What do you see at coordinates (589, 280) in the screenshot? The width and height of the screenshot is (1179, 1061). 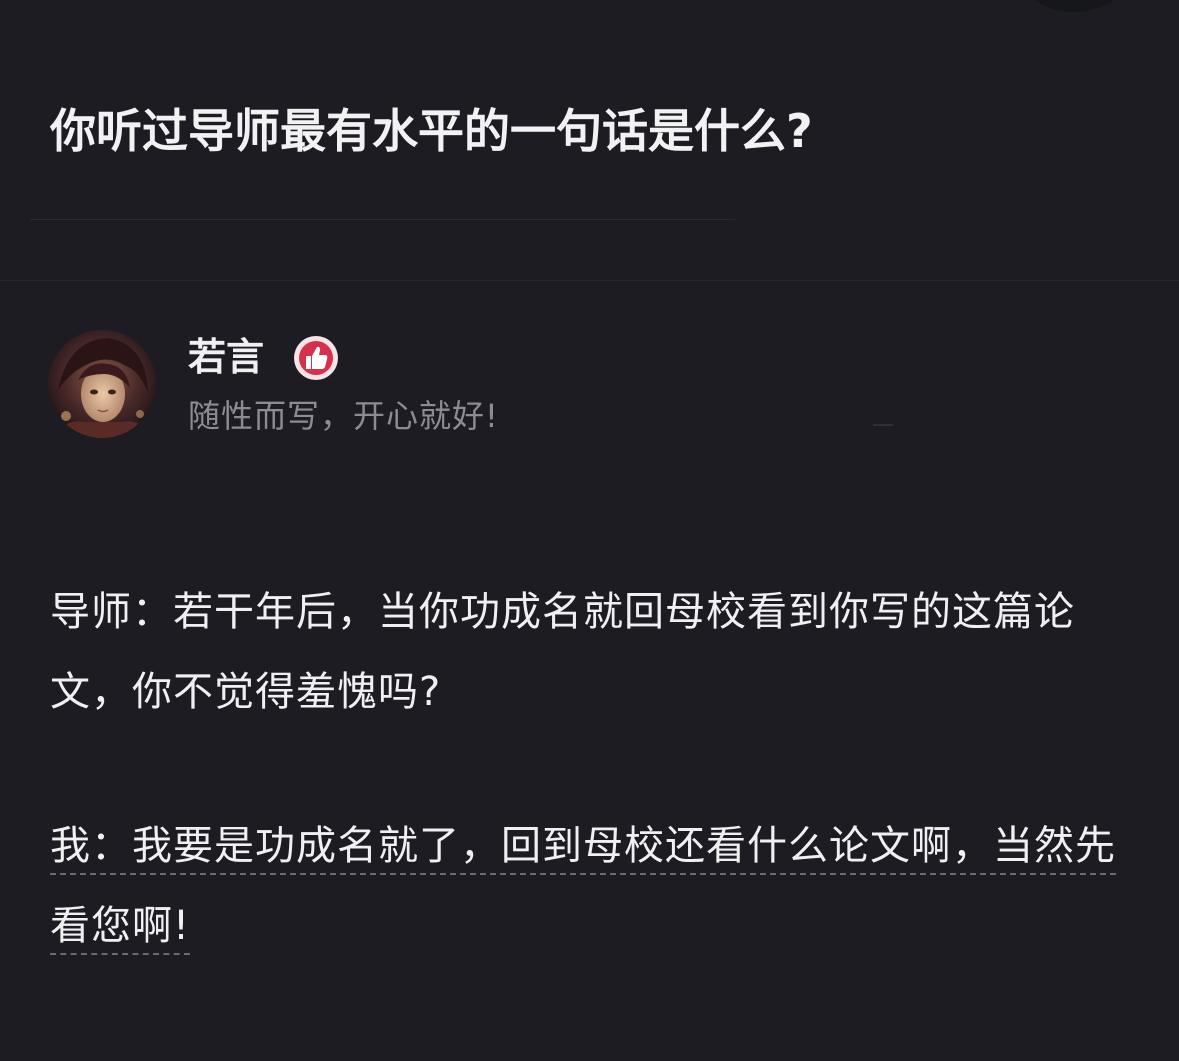 I see `section-divider` at bounding box center [589, 280].